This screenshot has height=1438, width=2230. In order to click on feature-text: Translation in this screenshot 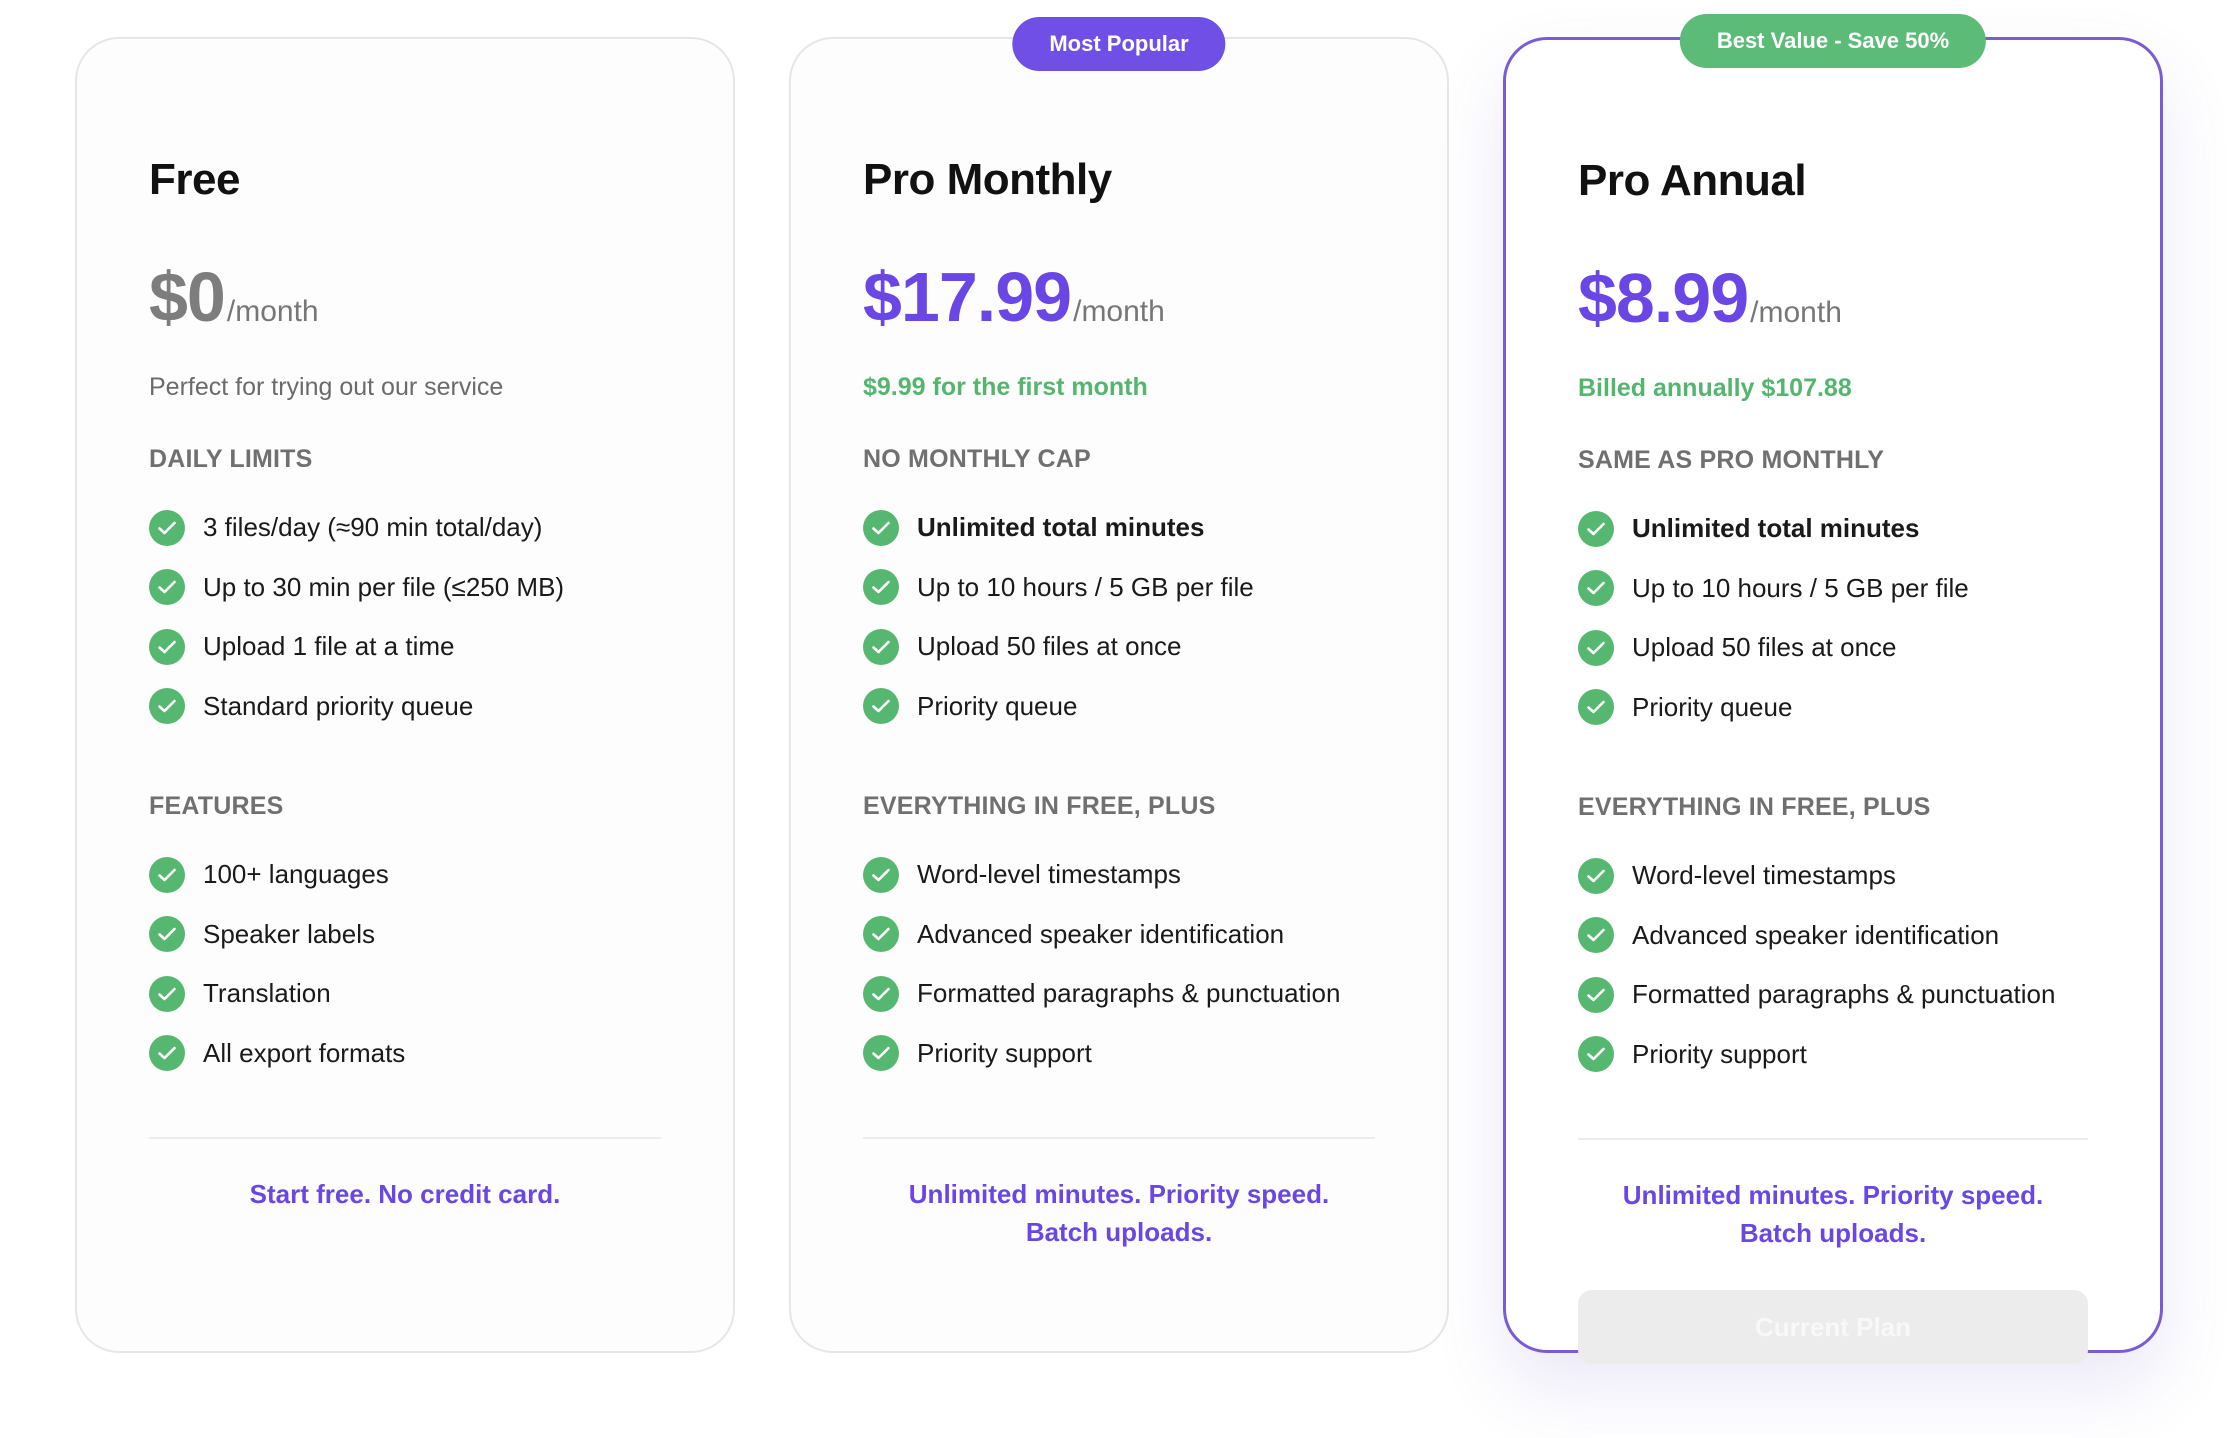, I will do `click(267, 993)`.